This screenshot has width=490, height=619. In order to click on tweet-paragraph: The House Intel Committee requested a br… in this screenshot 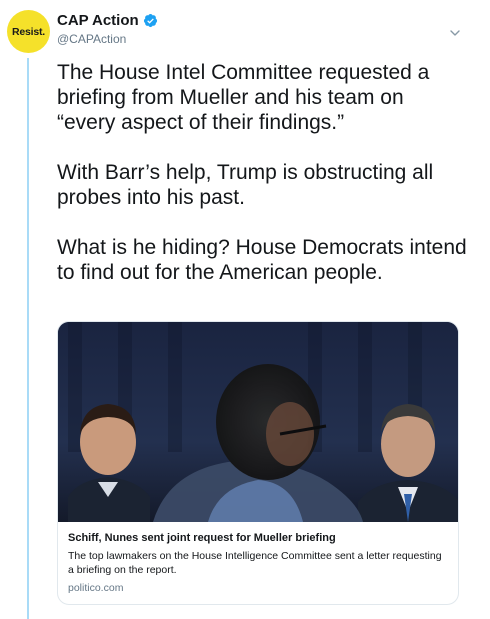, I will do `click(243, 97)`.